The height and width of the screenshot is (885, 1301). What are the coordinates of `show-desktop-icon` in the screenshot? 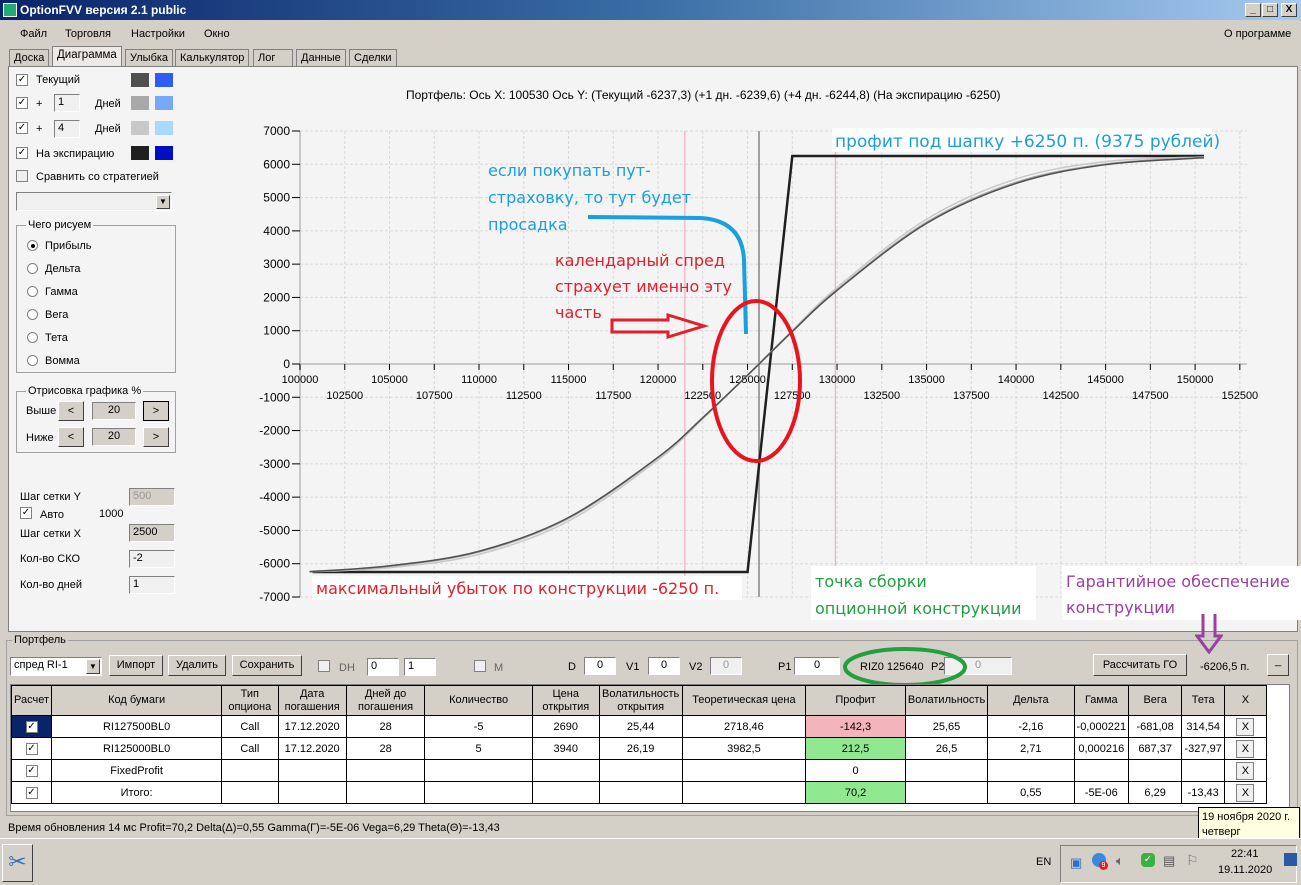 It's located at (1290, 859).